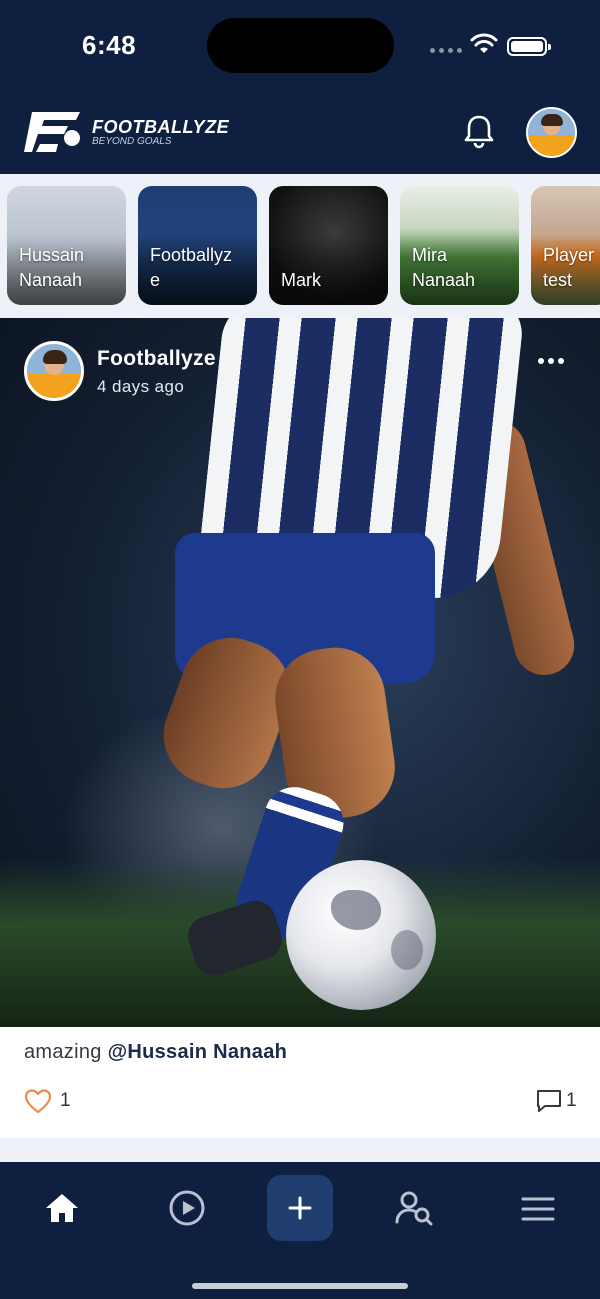 The image size is (600, 1299). What do you see at coordinates (65, 1100) in the screenshot?
I see `like-count: 1` at bounding box center [65, 1100].